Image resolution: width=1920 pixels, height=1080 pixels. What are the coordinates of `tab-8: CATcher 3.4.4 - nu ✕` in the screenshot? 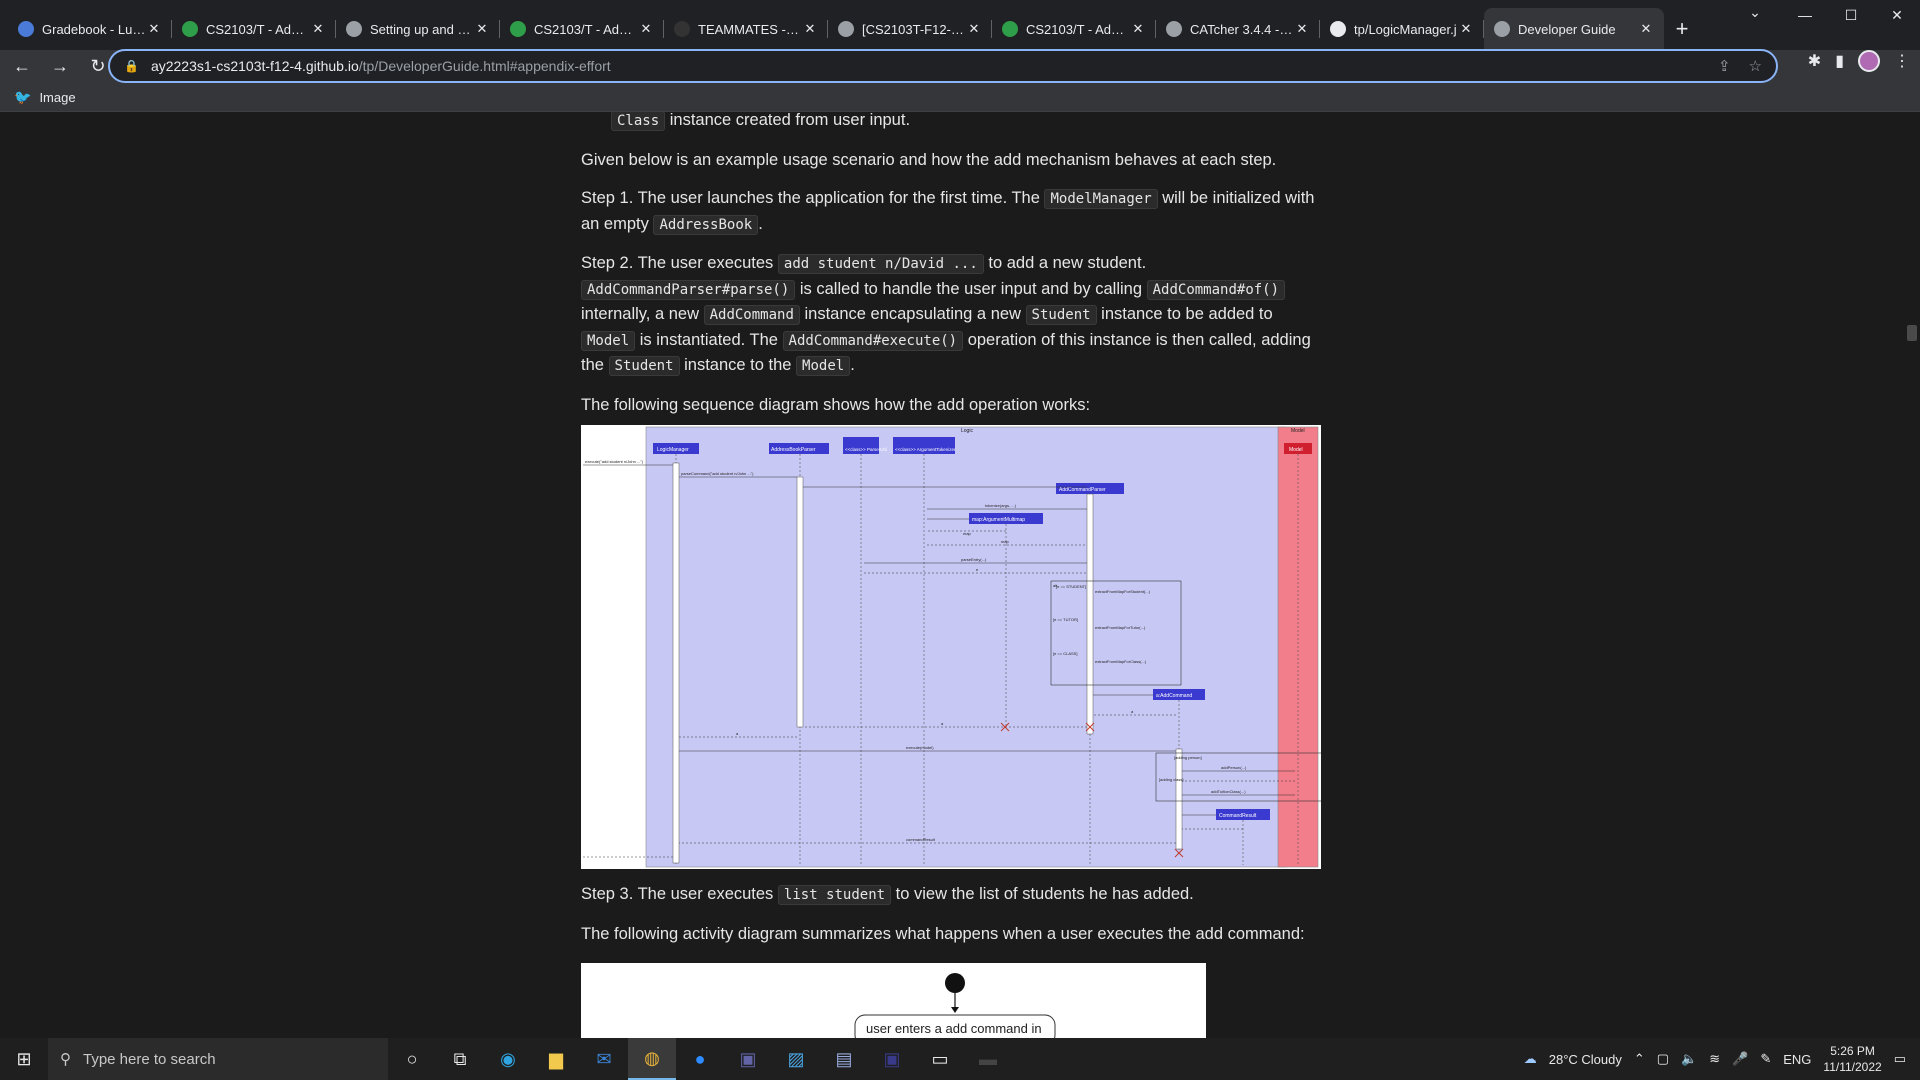 It's located at (1238, 29).